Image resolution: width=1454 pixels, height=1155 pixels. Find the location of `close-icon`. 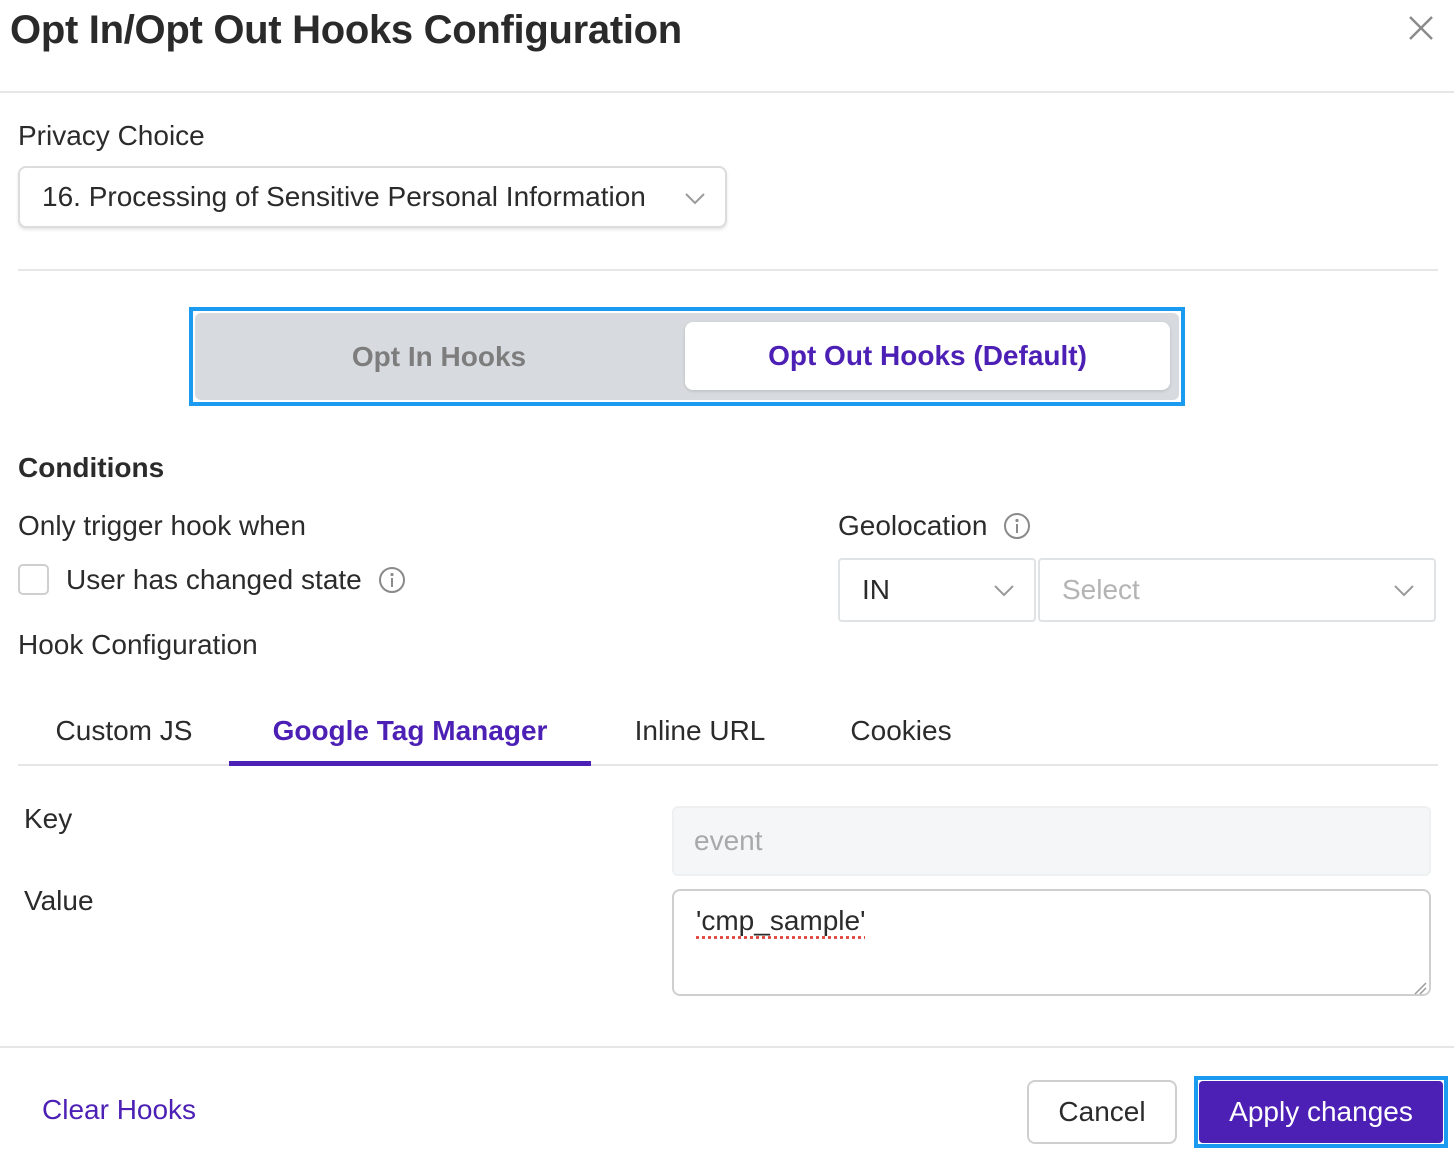

close-icon is located at coordinates (1421, 28).